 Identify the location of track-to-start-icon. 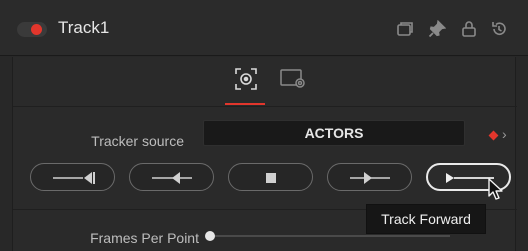
(74, 178).